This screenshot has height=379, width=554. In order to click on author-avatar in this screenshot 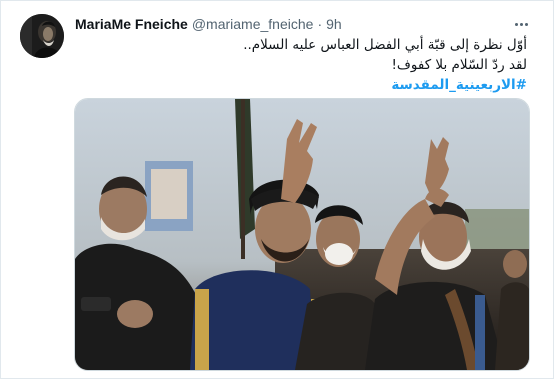, I will do `click(42, 36)`.